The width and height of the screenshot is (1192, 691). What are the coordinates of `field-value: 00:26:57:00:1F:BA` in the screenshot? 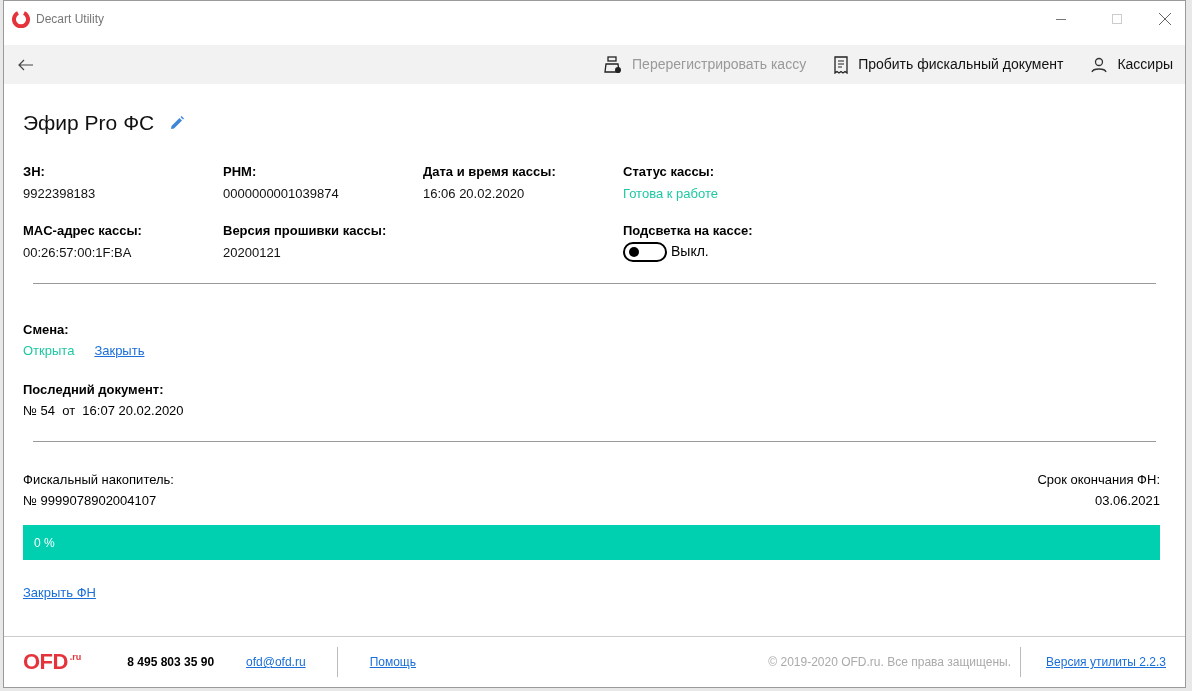 It's located at (78, 253).